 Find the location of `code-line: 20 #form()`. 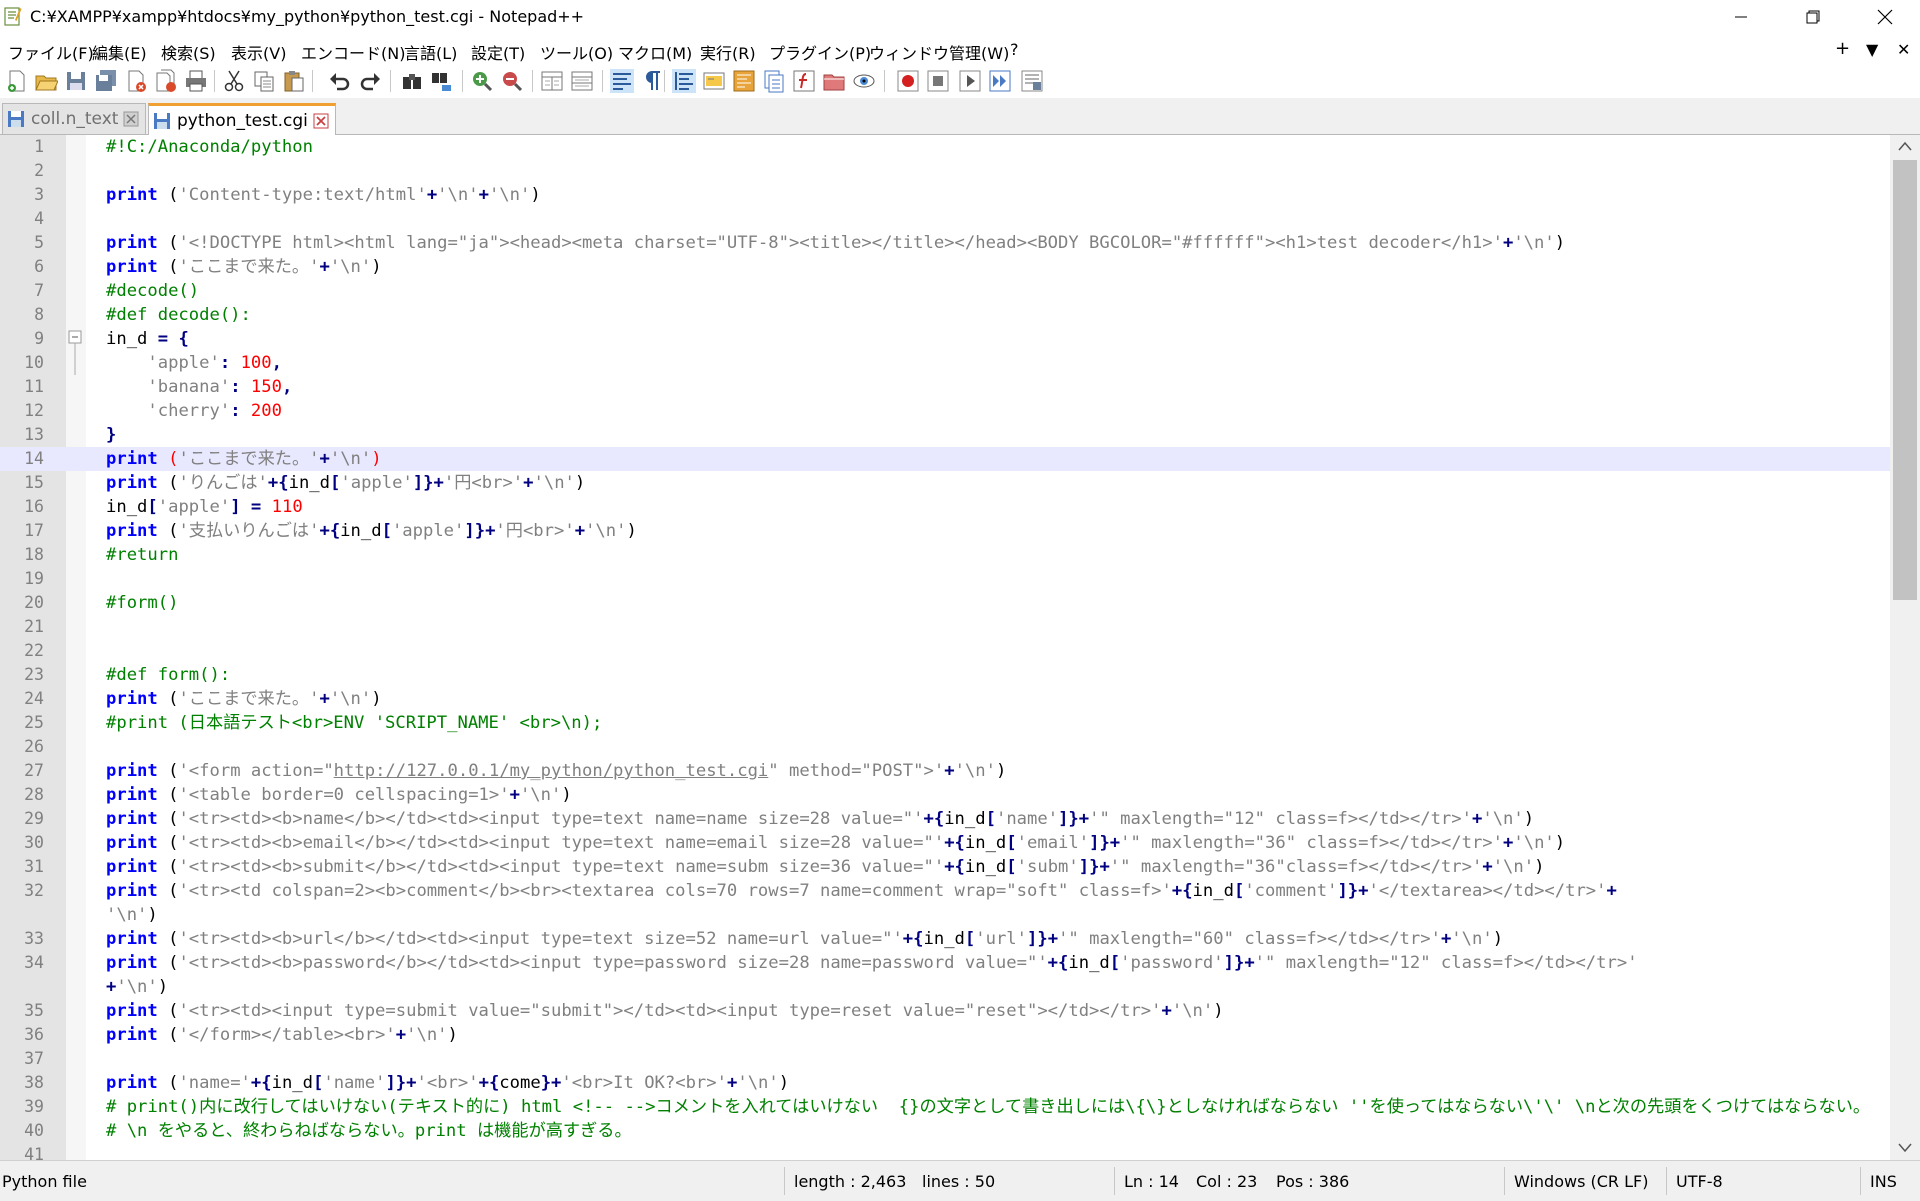

code-line: 20 #form() is located at coordinates (945, 603).